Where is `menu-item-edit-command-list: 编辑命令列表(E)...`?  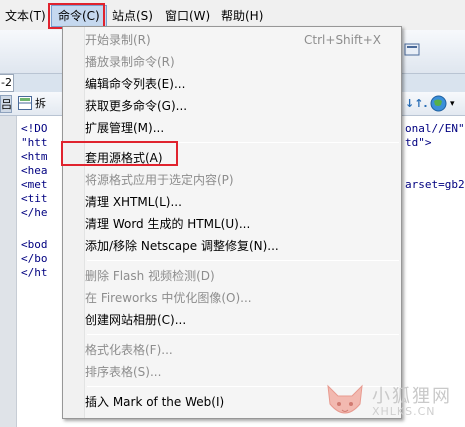
menu-item-edit-command-list: 编辑命令列表(E)... is located at coordinates (243, 84).